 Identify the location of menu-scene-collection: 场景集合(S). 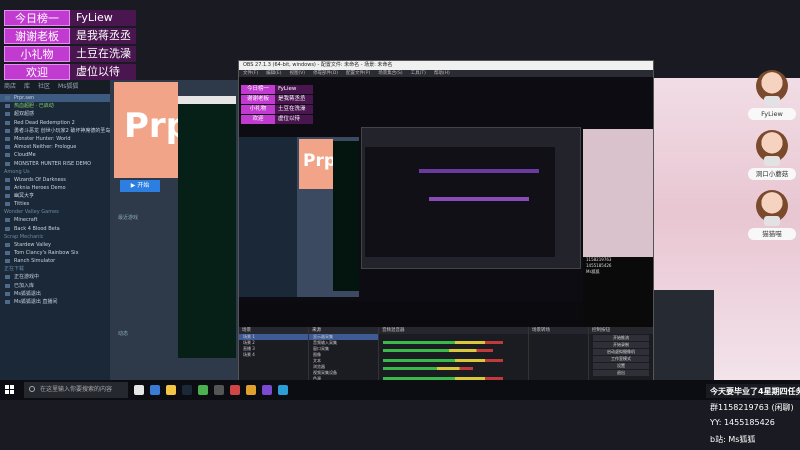
(390, 73).